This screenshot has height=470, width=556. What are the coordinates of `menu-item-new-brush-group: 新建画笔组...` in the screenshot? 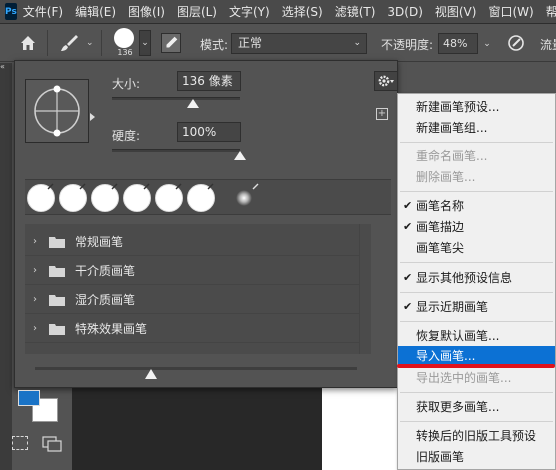 It's located at (476, 128).